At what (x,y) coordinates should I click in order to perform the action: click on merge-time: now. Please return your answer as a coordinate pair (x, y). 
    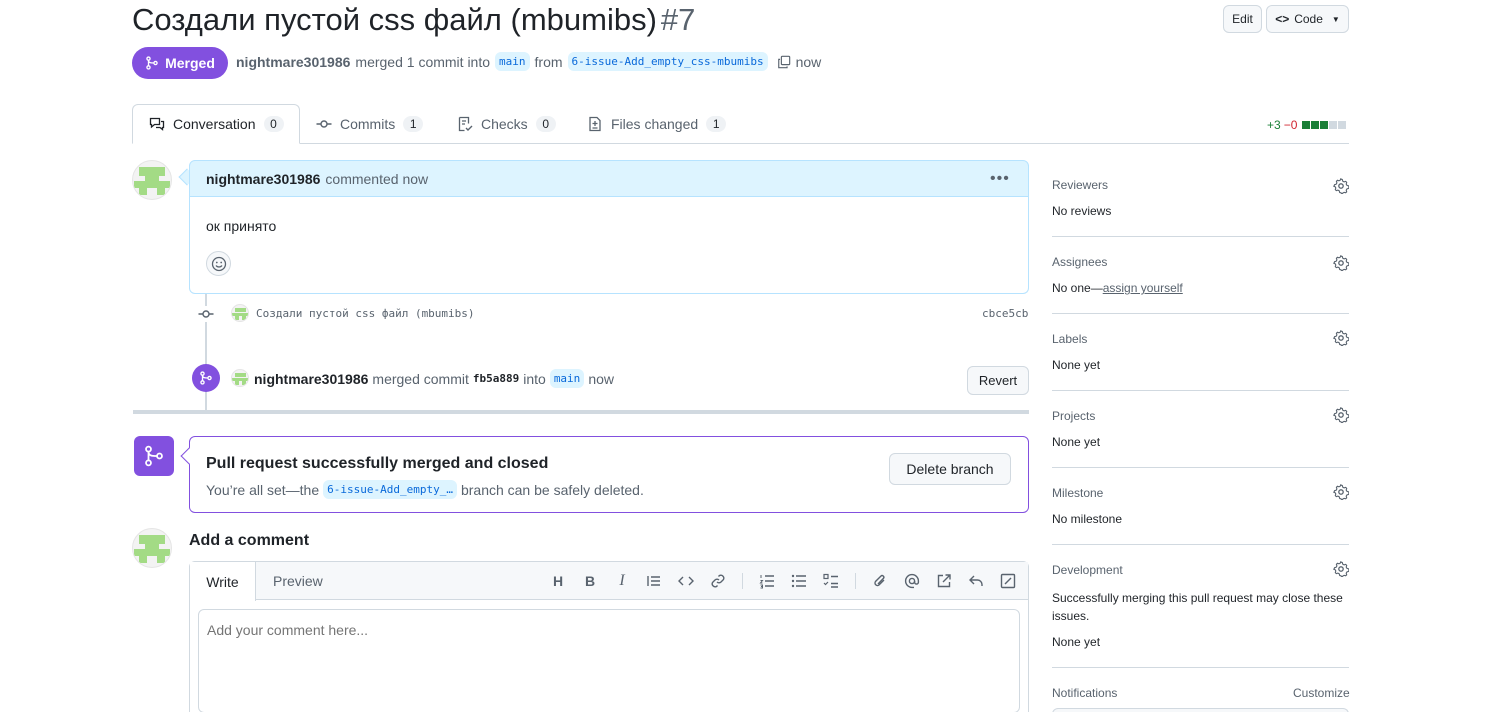
    Looking at the image, I should click on (601, 379).